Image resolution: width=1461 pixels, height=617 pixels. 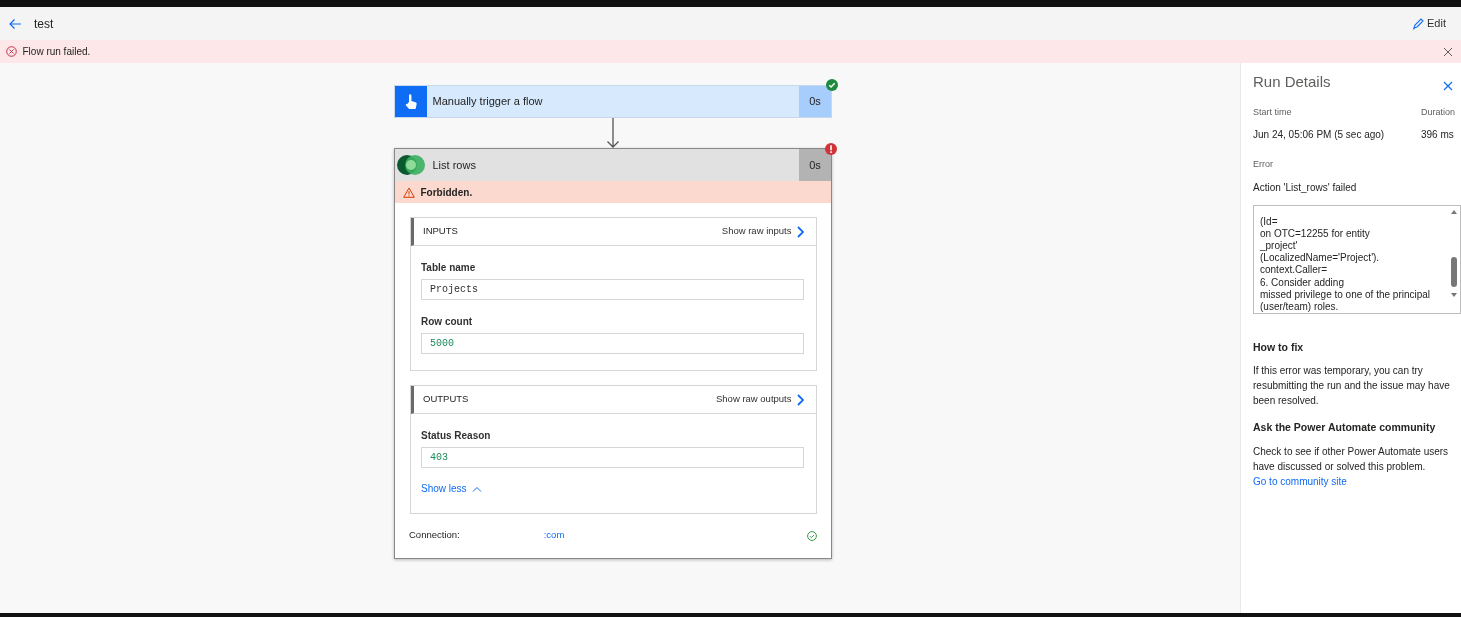 I want to click on field-label: Error, so click(x=1263, y=164).